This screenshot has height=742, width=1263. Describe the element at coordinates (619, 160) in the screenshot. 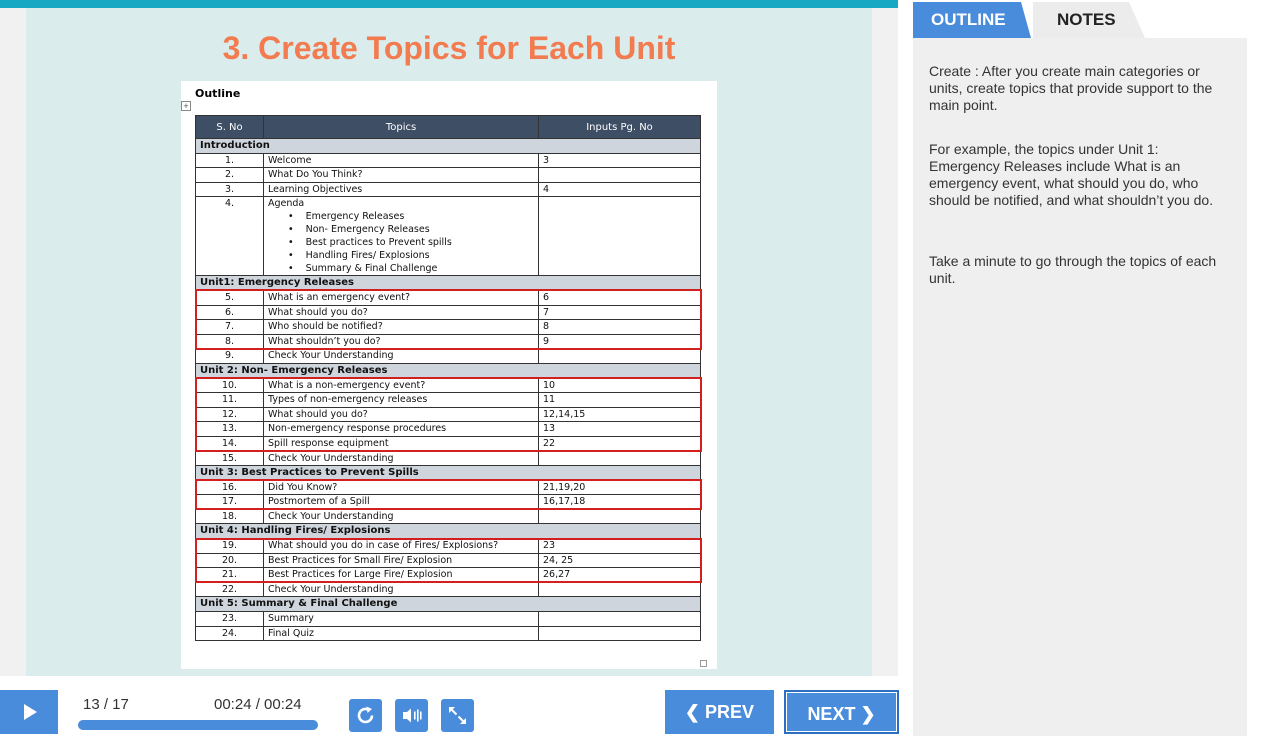

I see `row-pages: 3` at that location.